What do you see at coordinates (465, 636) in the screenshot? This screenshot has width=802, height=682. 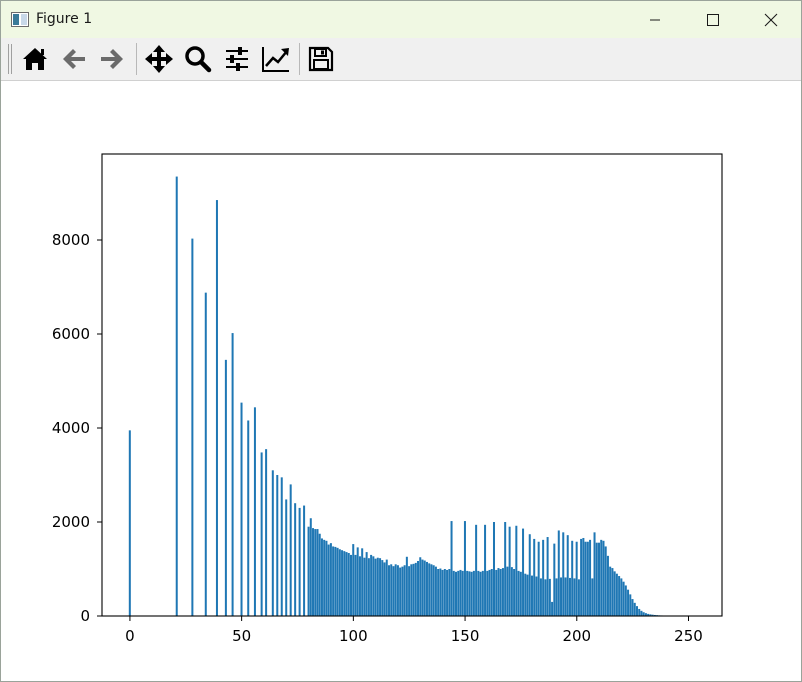 I see `x-tick-label: 150` at bounding box center [465, 636].